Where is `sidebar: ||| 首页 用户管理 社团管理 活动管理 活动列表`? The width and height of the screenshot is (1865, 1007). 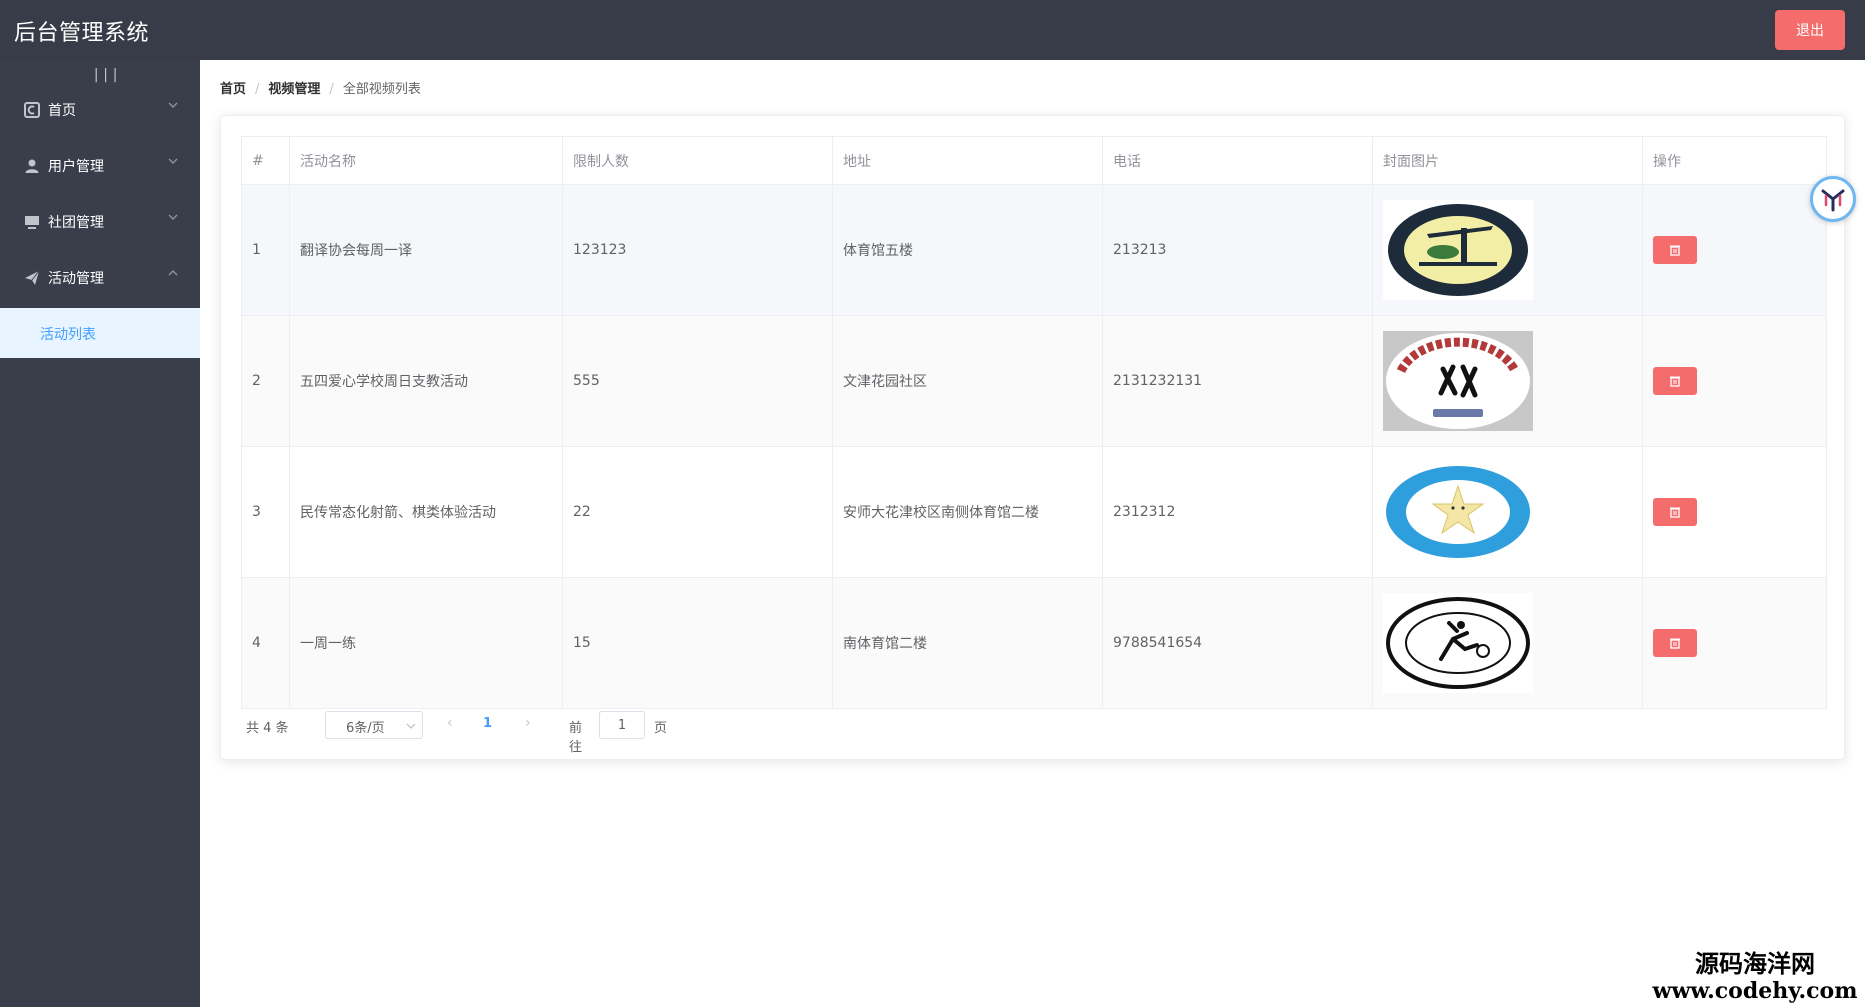 sidebar: ||| 首页 用户管理 社团管理 活动管理 活动列表 is located at coordinates (100, 533).